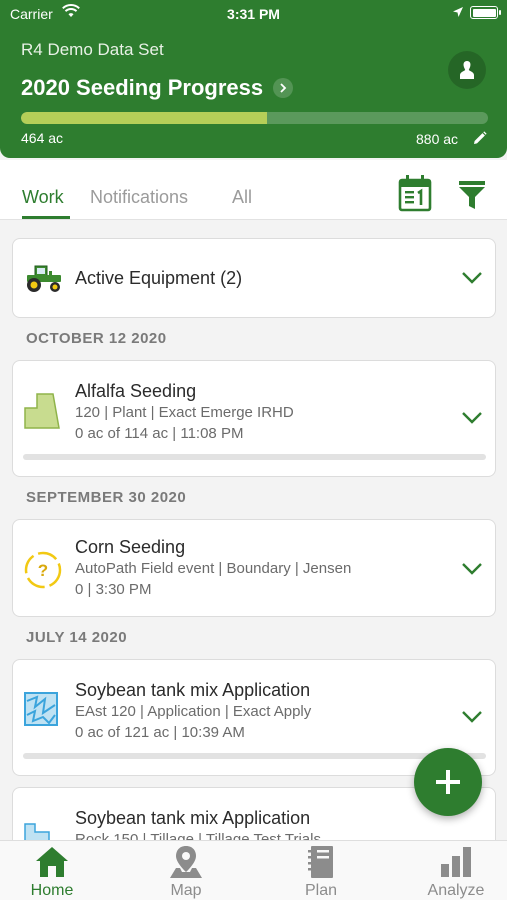  I want to click on activity-progress-text: 0 | 3:30 PM, so click(113, 589).